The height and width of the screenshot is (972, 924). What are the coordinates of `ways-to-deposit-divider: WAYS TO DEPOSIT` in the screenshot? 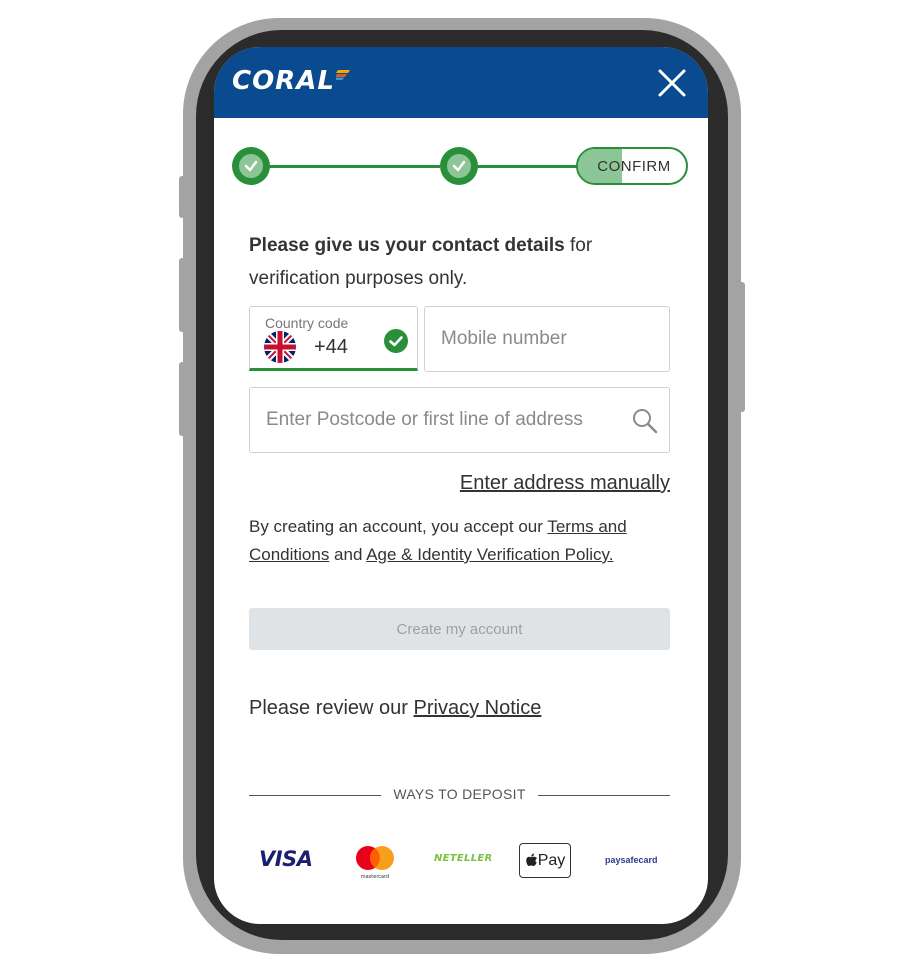 It's located at (459, 795).